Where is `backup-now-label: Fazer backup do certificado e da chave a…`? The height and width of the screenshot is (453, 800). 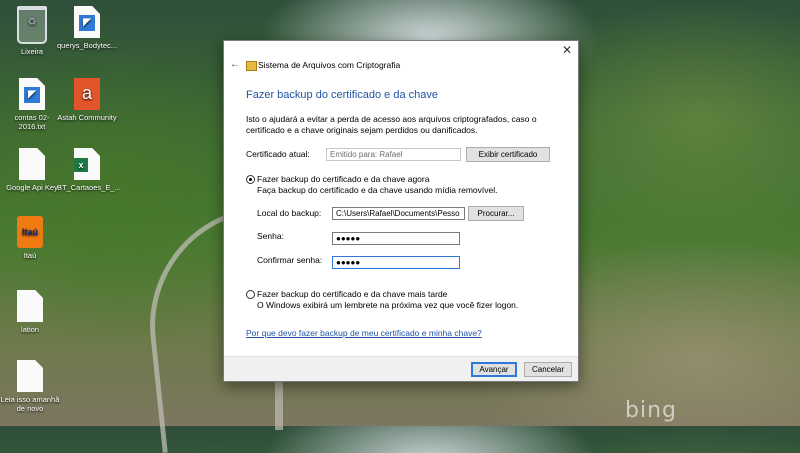
backup-now-label: Fazer backup do certificado e da chave a… is located at coordinates (343, 179).